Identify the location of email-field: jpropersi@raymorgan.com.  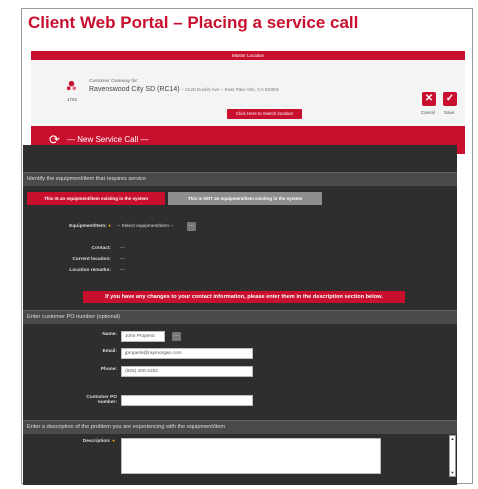
(187, 353).